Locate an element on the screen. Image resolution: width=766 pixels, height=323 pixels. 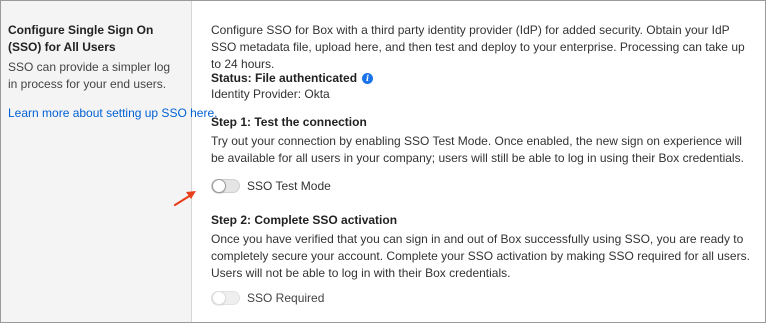
sso-test-mode-label: SSO Test Mode is located at coordinates (289, 186).